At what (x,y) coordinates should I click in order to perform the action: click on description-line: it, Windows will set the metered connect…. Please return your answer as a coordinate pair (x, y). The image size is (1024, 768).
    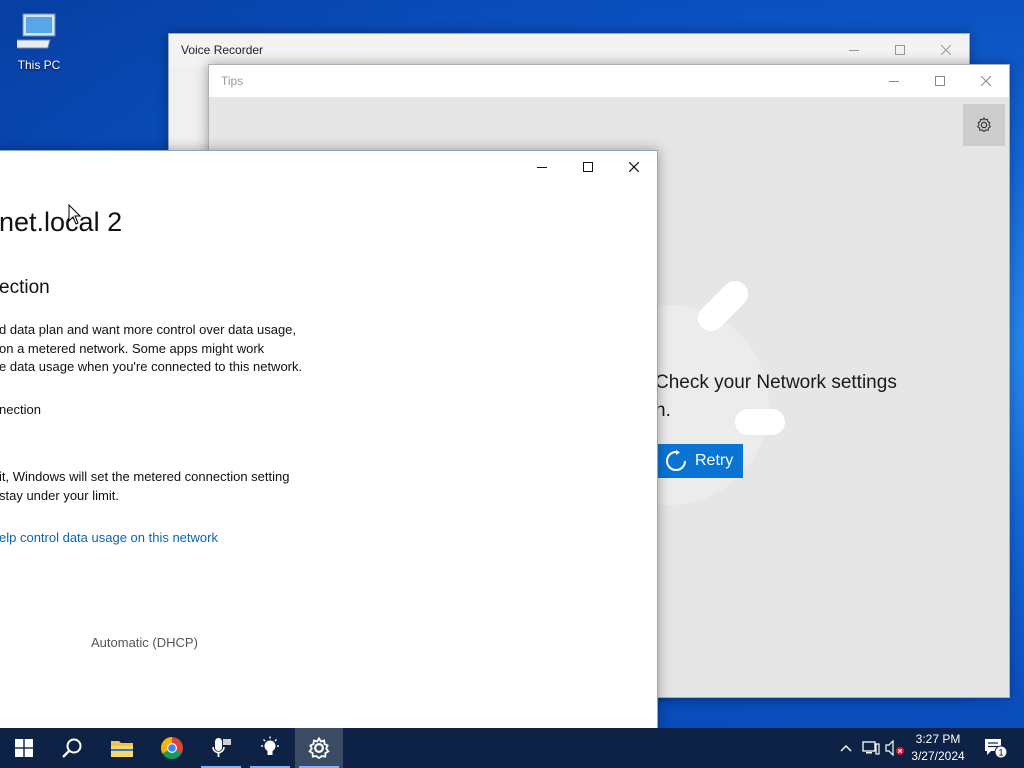
    Looking at the image, I should click on (145, 476).